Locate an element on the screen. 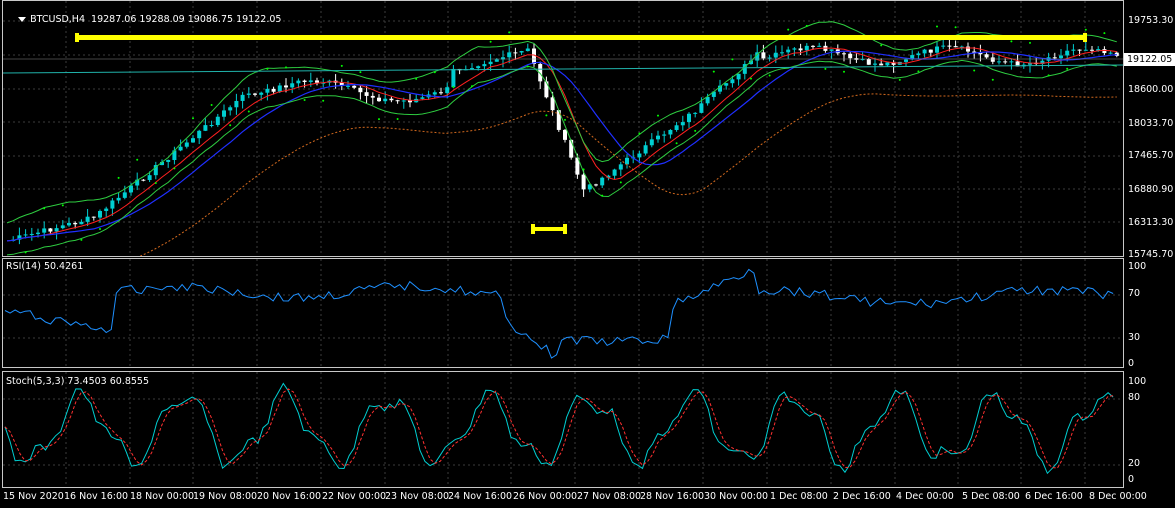 This screenshot has width=1175, height=508. price-tick: 19753.30 is located at coordinates (1151, 20).